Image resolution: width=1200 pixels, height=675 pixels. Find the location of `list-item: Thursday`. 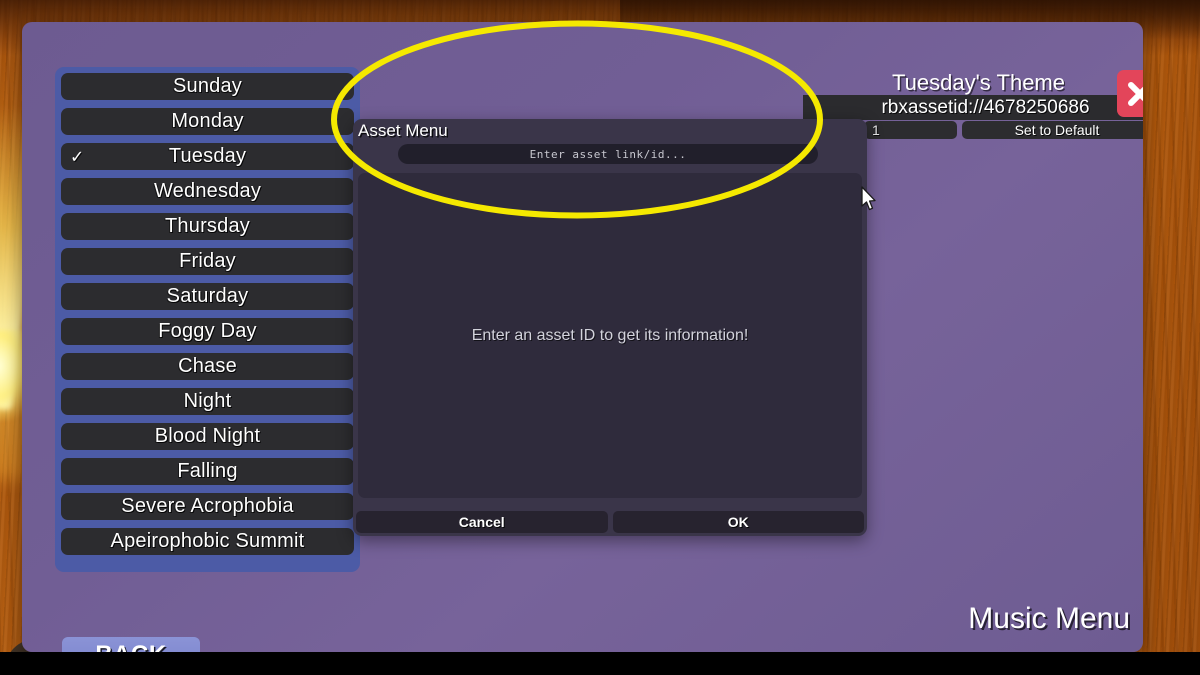

list-item: Thursday is located at coordinates (207, 226).